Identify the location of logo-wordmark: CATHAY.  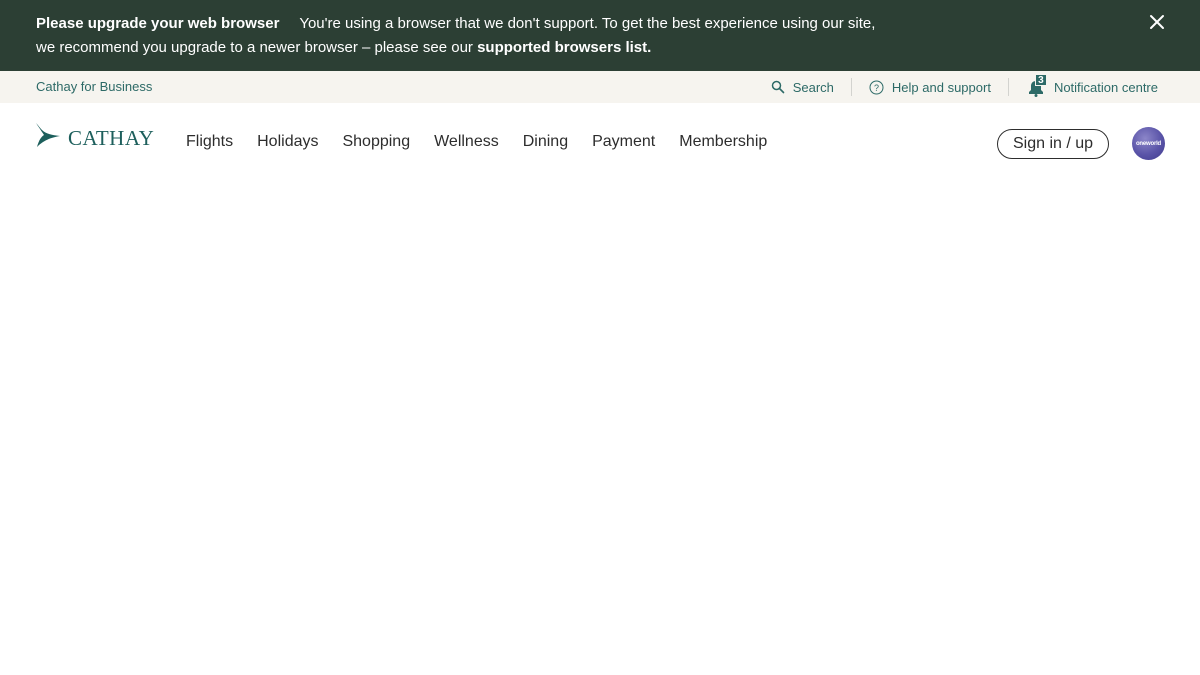
(111, 137).